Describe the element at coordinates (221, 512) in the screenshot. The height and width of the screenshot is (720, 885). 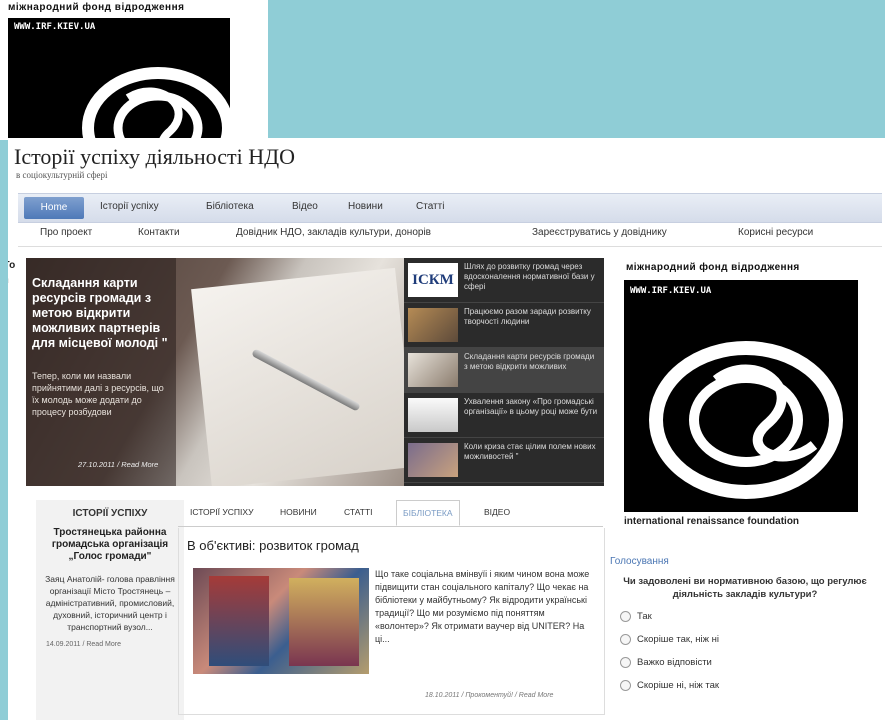
I see `tab-stories: ІСТОРІЇ УСПІХУ` at that location.